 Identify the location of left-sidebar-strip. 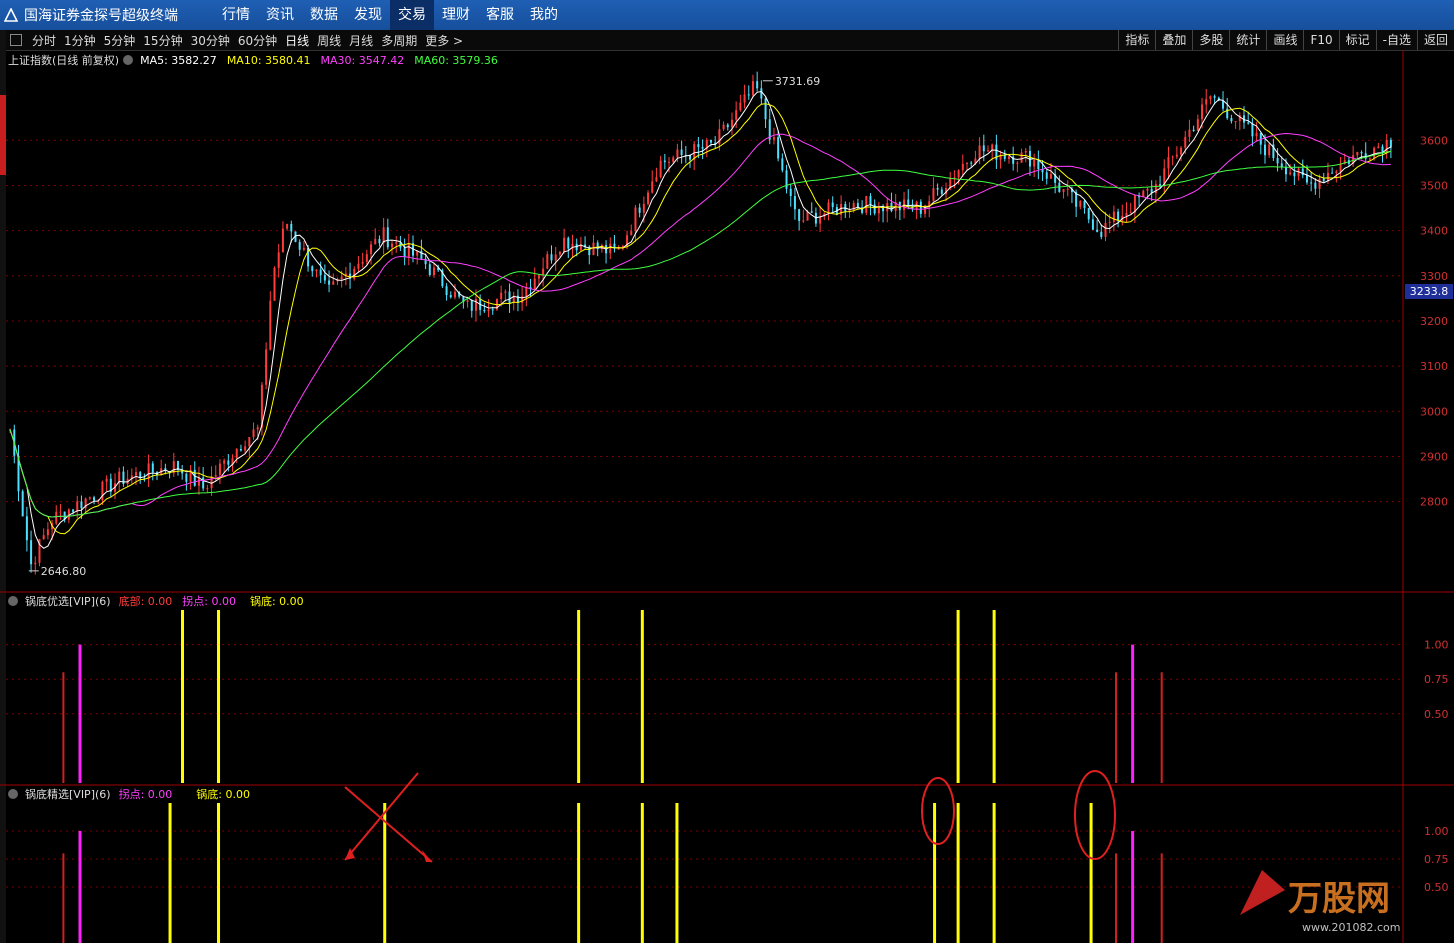
(3, 486).